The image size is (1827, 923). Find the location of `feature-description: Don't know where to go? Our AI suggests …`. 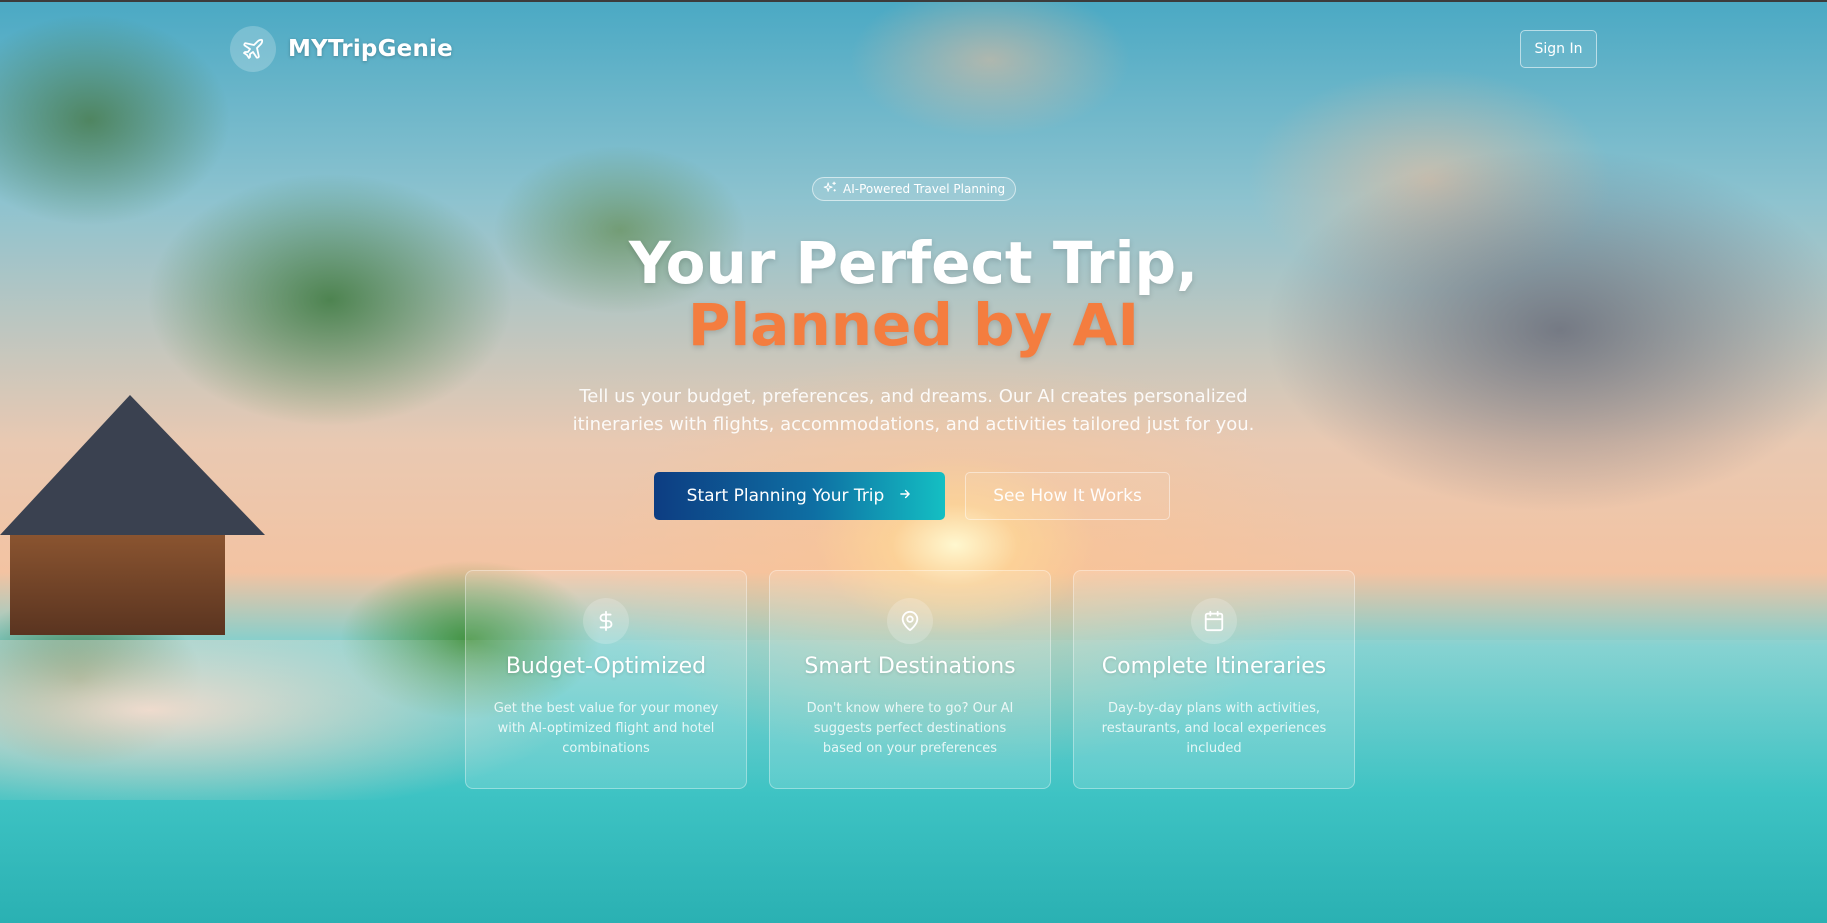

feature-description: Don't know where to go? Our AI suggests … is located at coordinates (910, 728).